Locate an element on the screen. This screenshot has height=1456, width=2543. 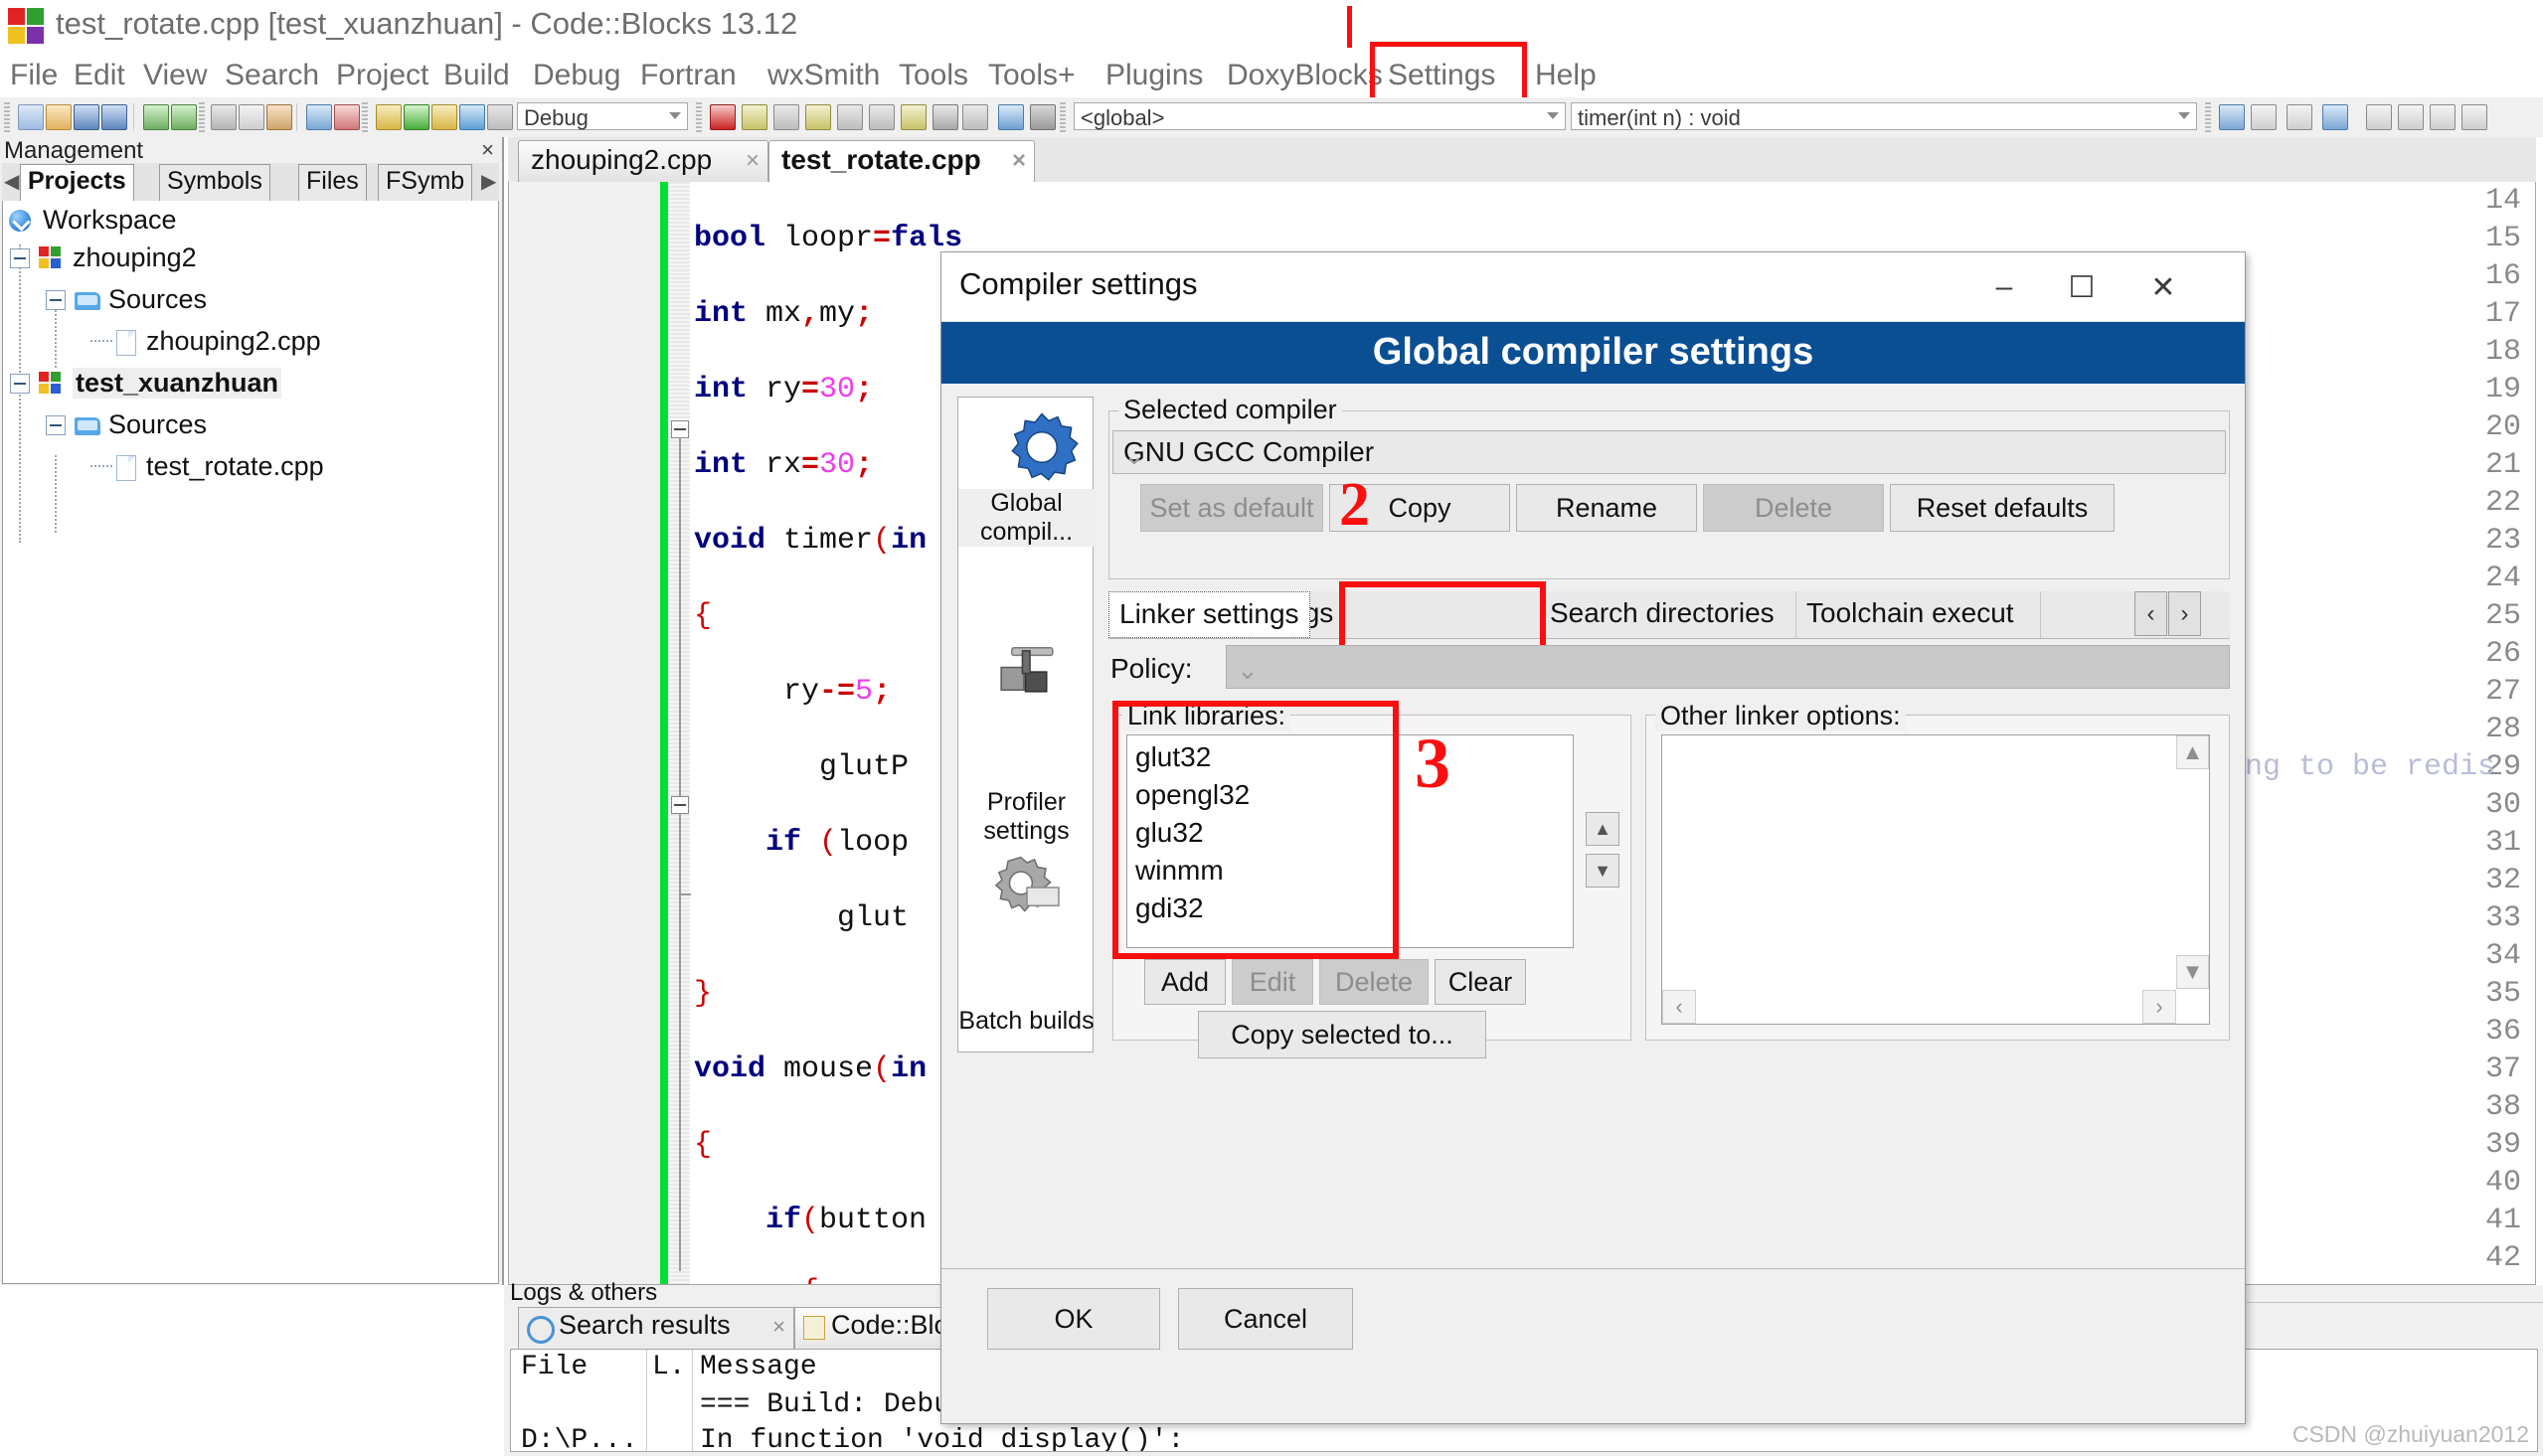
close-icon: ✕ is located at coordinates (2163, 286).